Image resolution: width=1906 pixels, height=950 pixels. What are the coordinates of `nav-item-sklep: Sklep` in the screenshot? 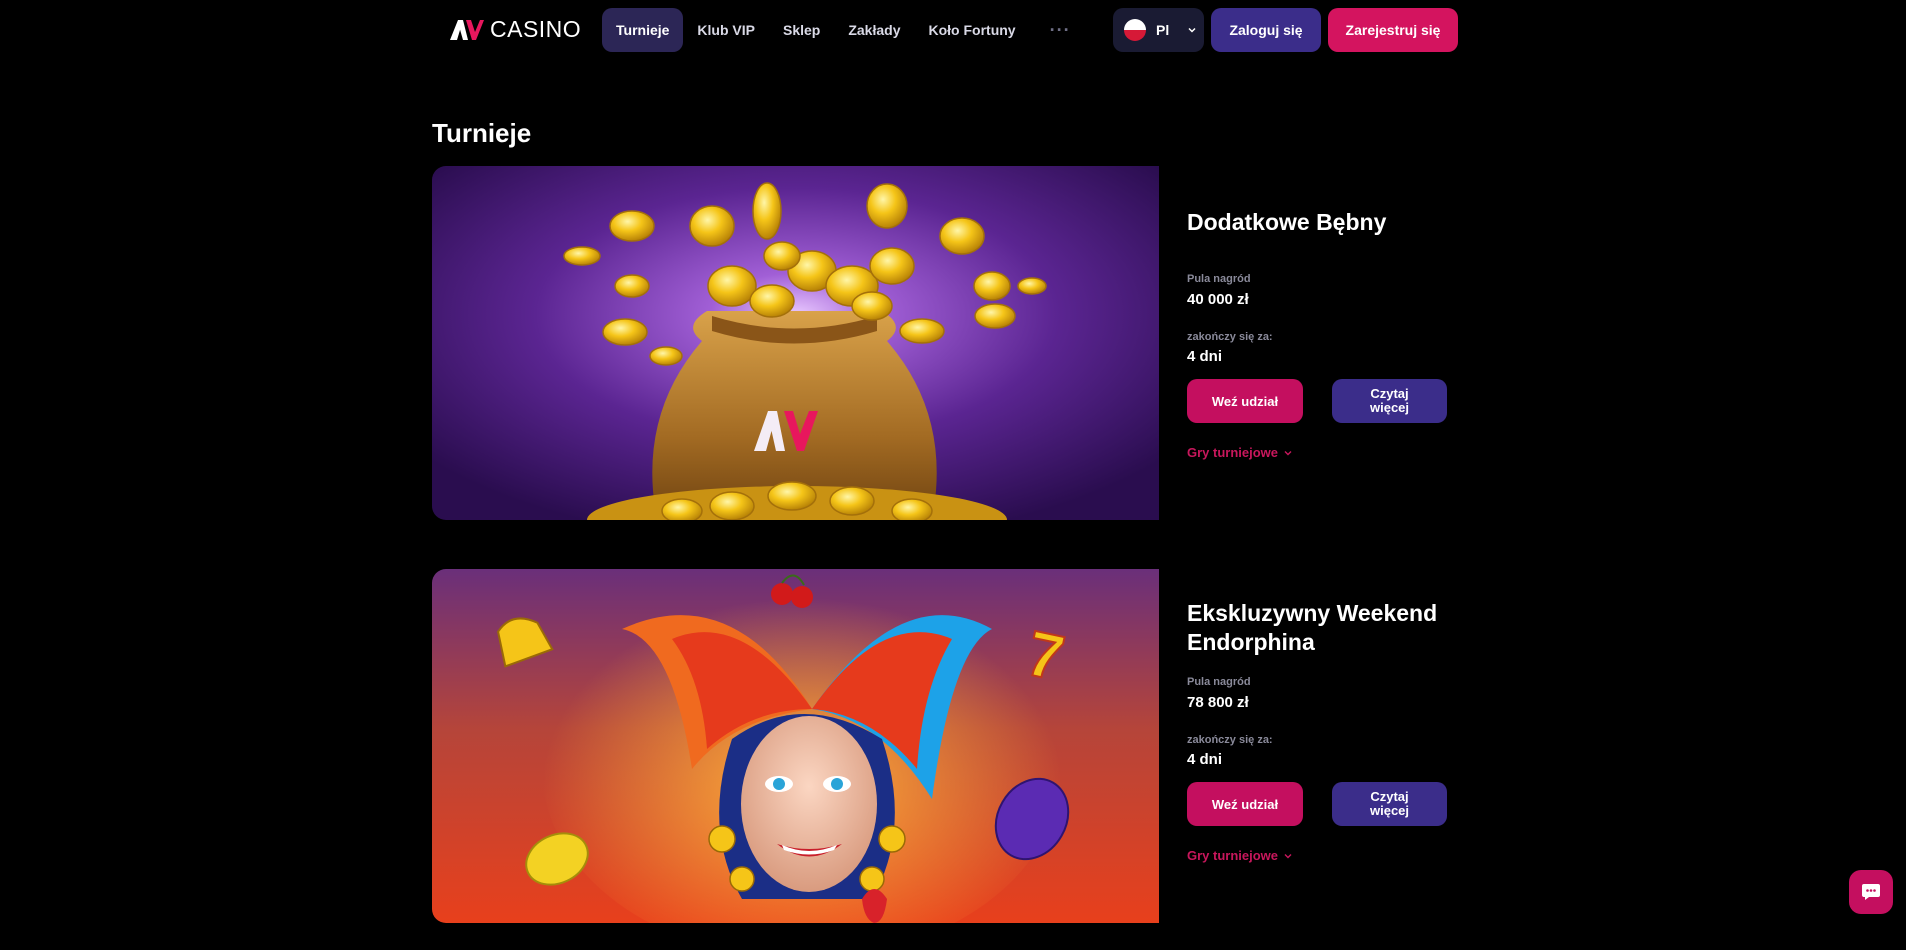 It's located at (801, 30).